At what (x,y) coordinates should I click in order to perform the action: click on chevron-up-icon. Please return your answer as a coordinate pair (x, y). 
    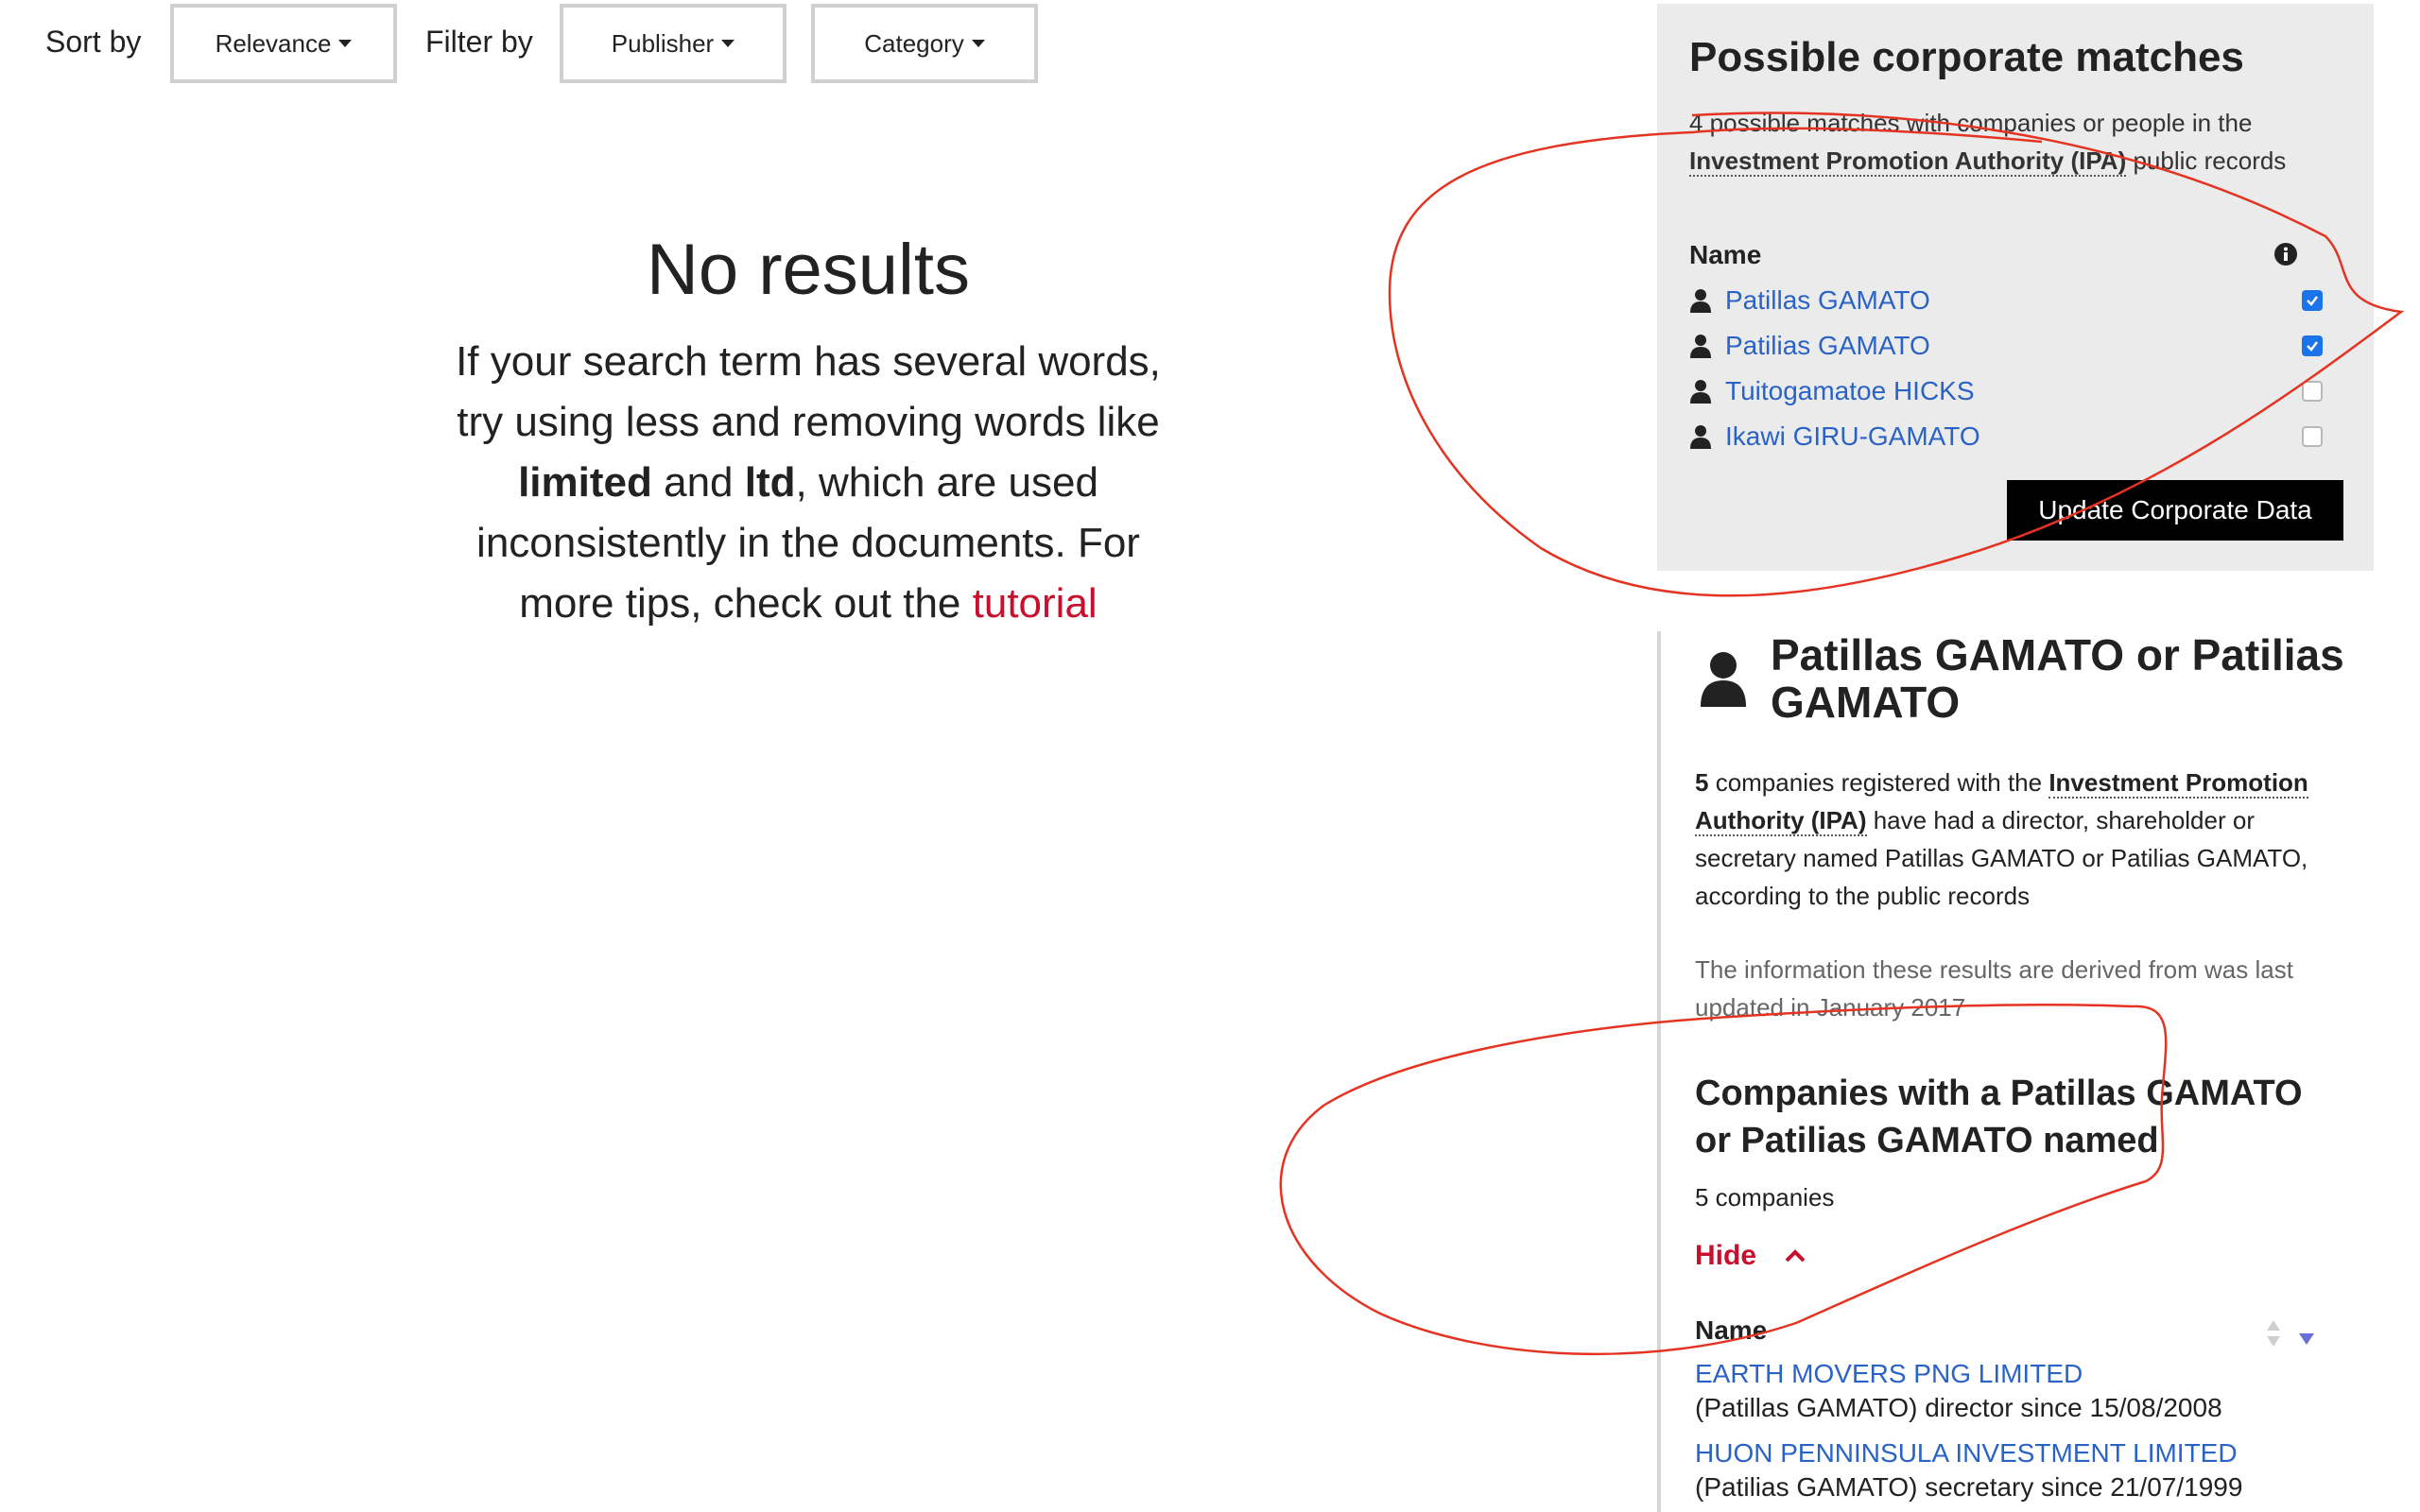
    Looking at the image, I should click on (1795, 1256).